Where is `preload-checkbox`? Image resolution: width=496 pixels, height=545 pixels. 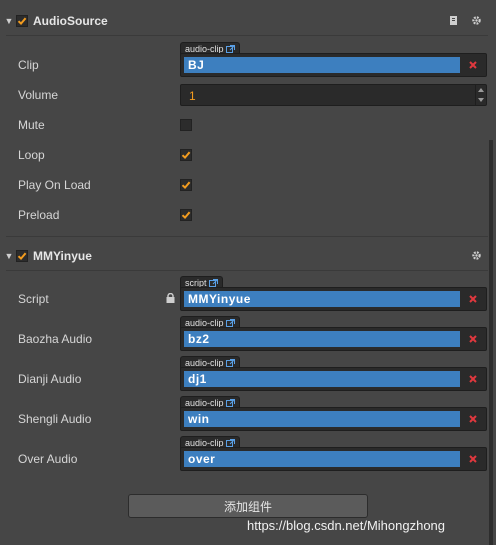
preload-checkbox is located at coordinates (186, 215).